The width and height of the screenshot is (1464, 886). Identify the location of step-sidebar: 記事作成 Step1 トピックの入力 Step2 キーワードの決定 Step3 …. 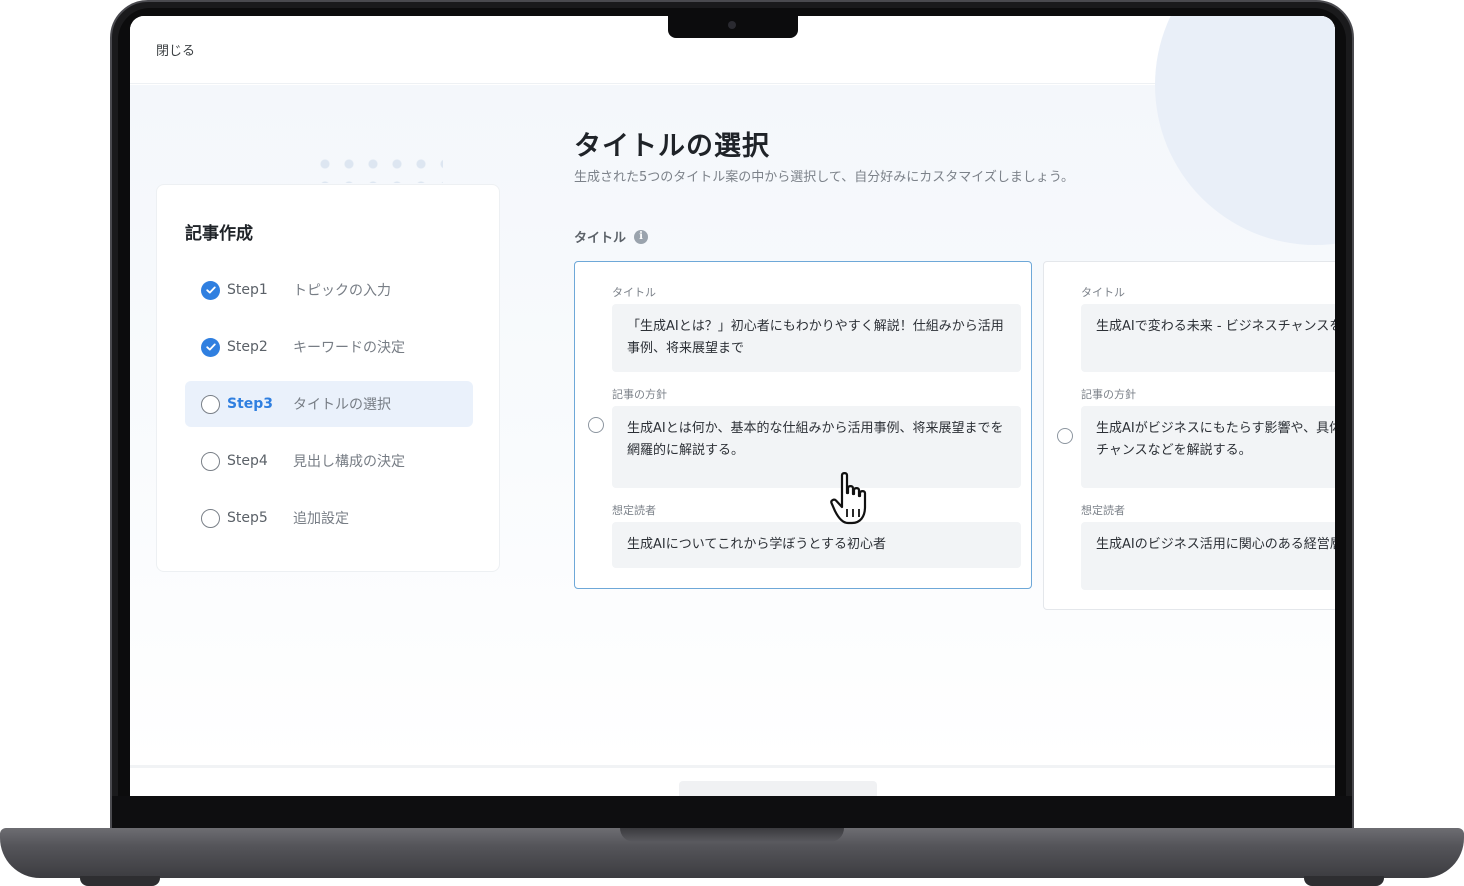
(328, 378).